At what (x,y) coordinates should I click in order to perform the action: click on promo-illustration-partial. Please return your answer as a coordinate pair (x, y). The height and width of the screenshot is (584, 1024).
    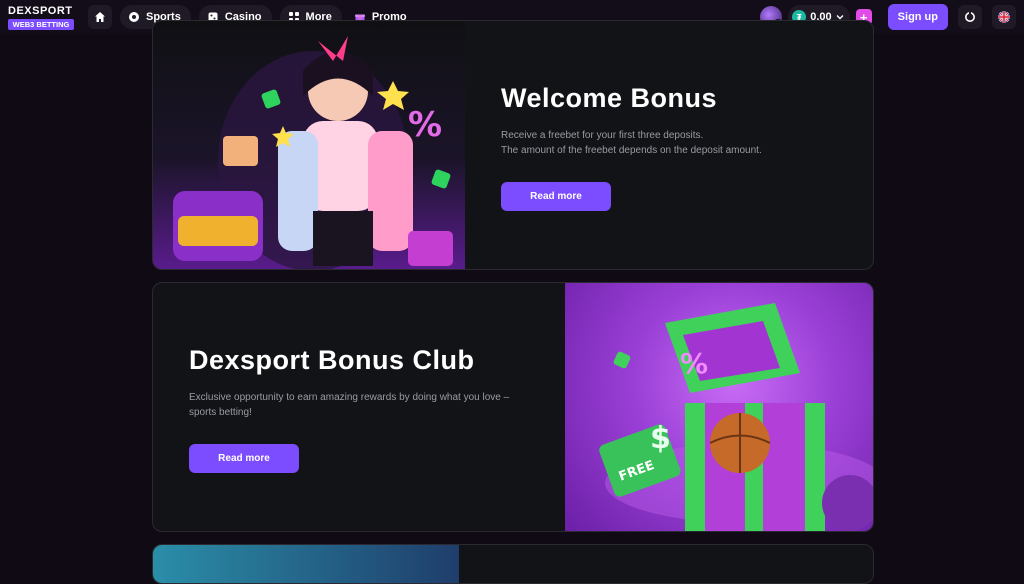
    Looking at the image, I should click on (306, 564).